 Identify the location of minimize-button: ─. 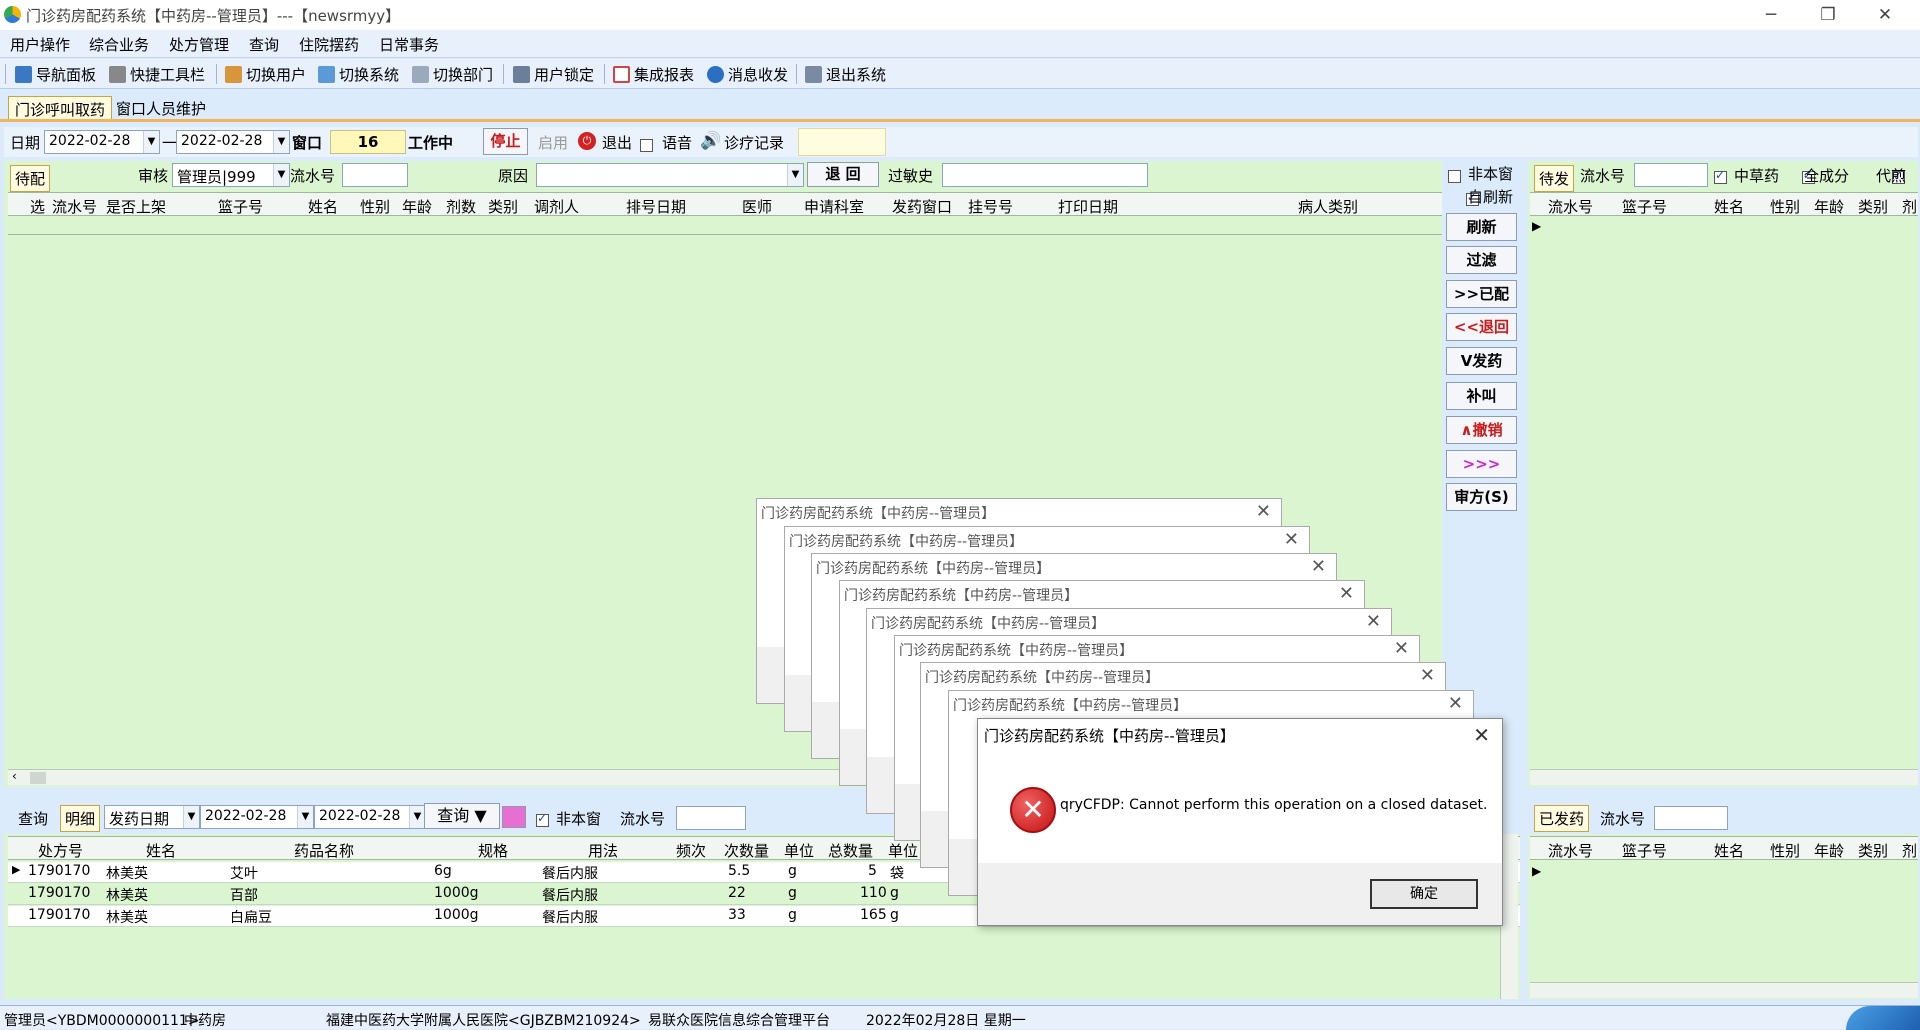
(1771, 15).